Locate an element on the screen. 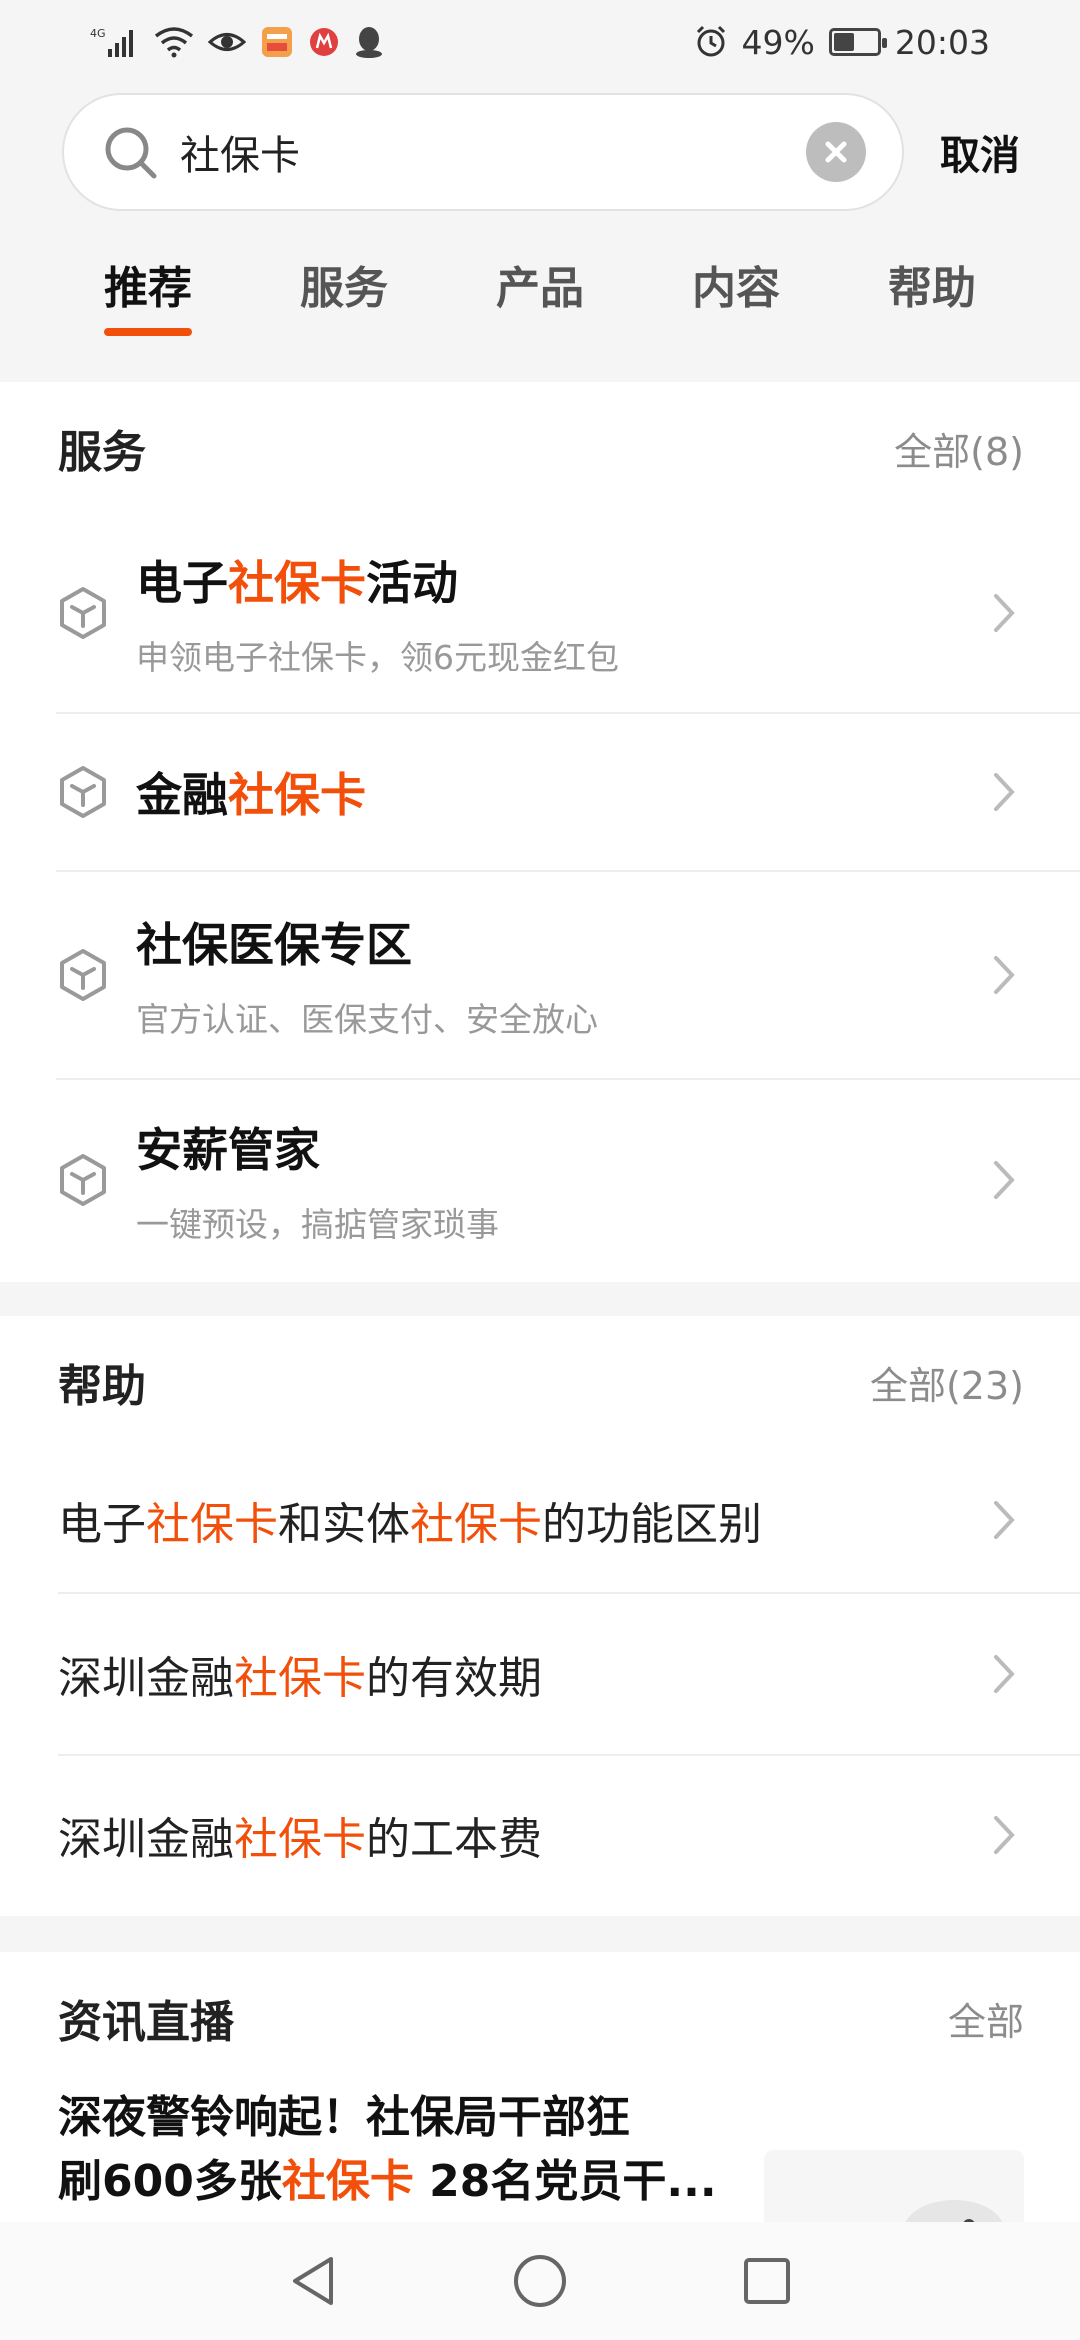 The image size is (1080, 2340). service-title: 安薪管家 is located at coordinates (228, 1150).